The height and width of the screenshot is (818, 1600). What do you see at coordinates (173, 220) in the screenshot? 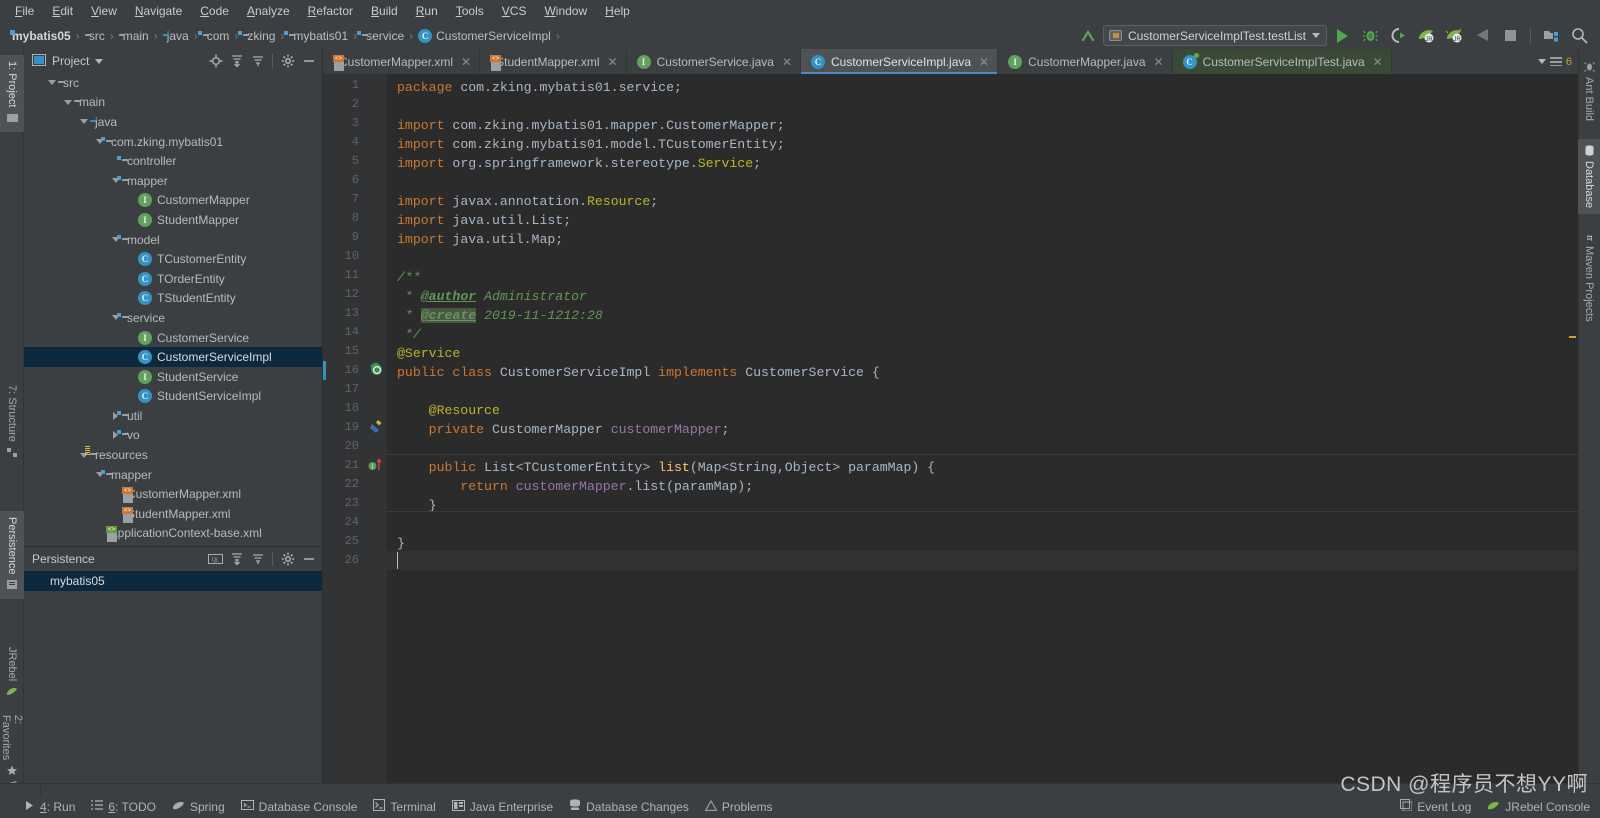
I see `tree-node-studentmapper: I StudentMapper` at bounding box center [173, 220].